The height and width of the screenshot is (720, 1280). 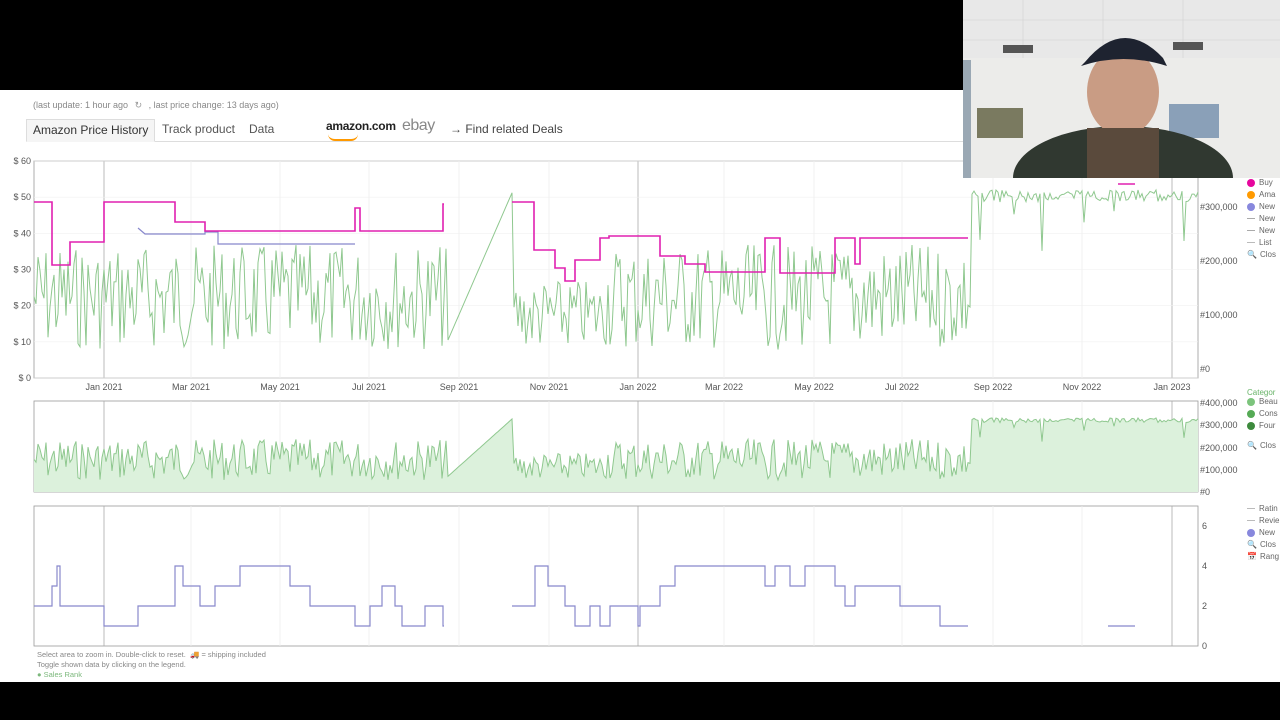 What do you see at coordinates (1267, 445) in the screenshot?
I see `legend-close-label: Clos` at bounding box center [1267, 445].